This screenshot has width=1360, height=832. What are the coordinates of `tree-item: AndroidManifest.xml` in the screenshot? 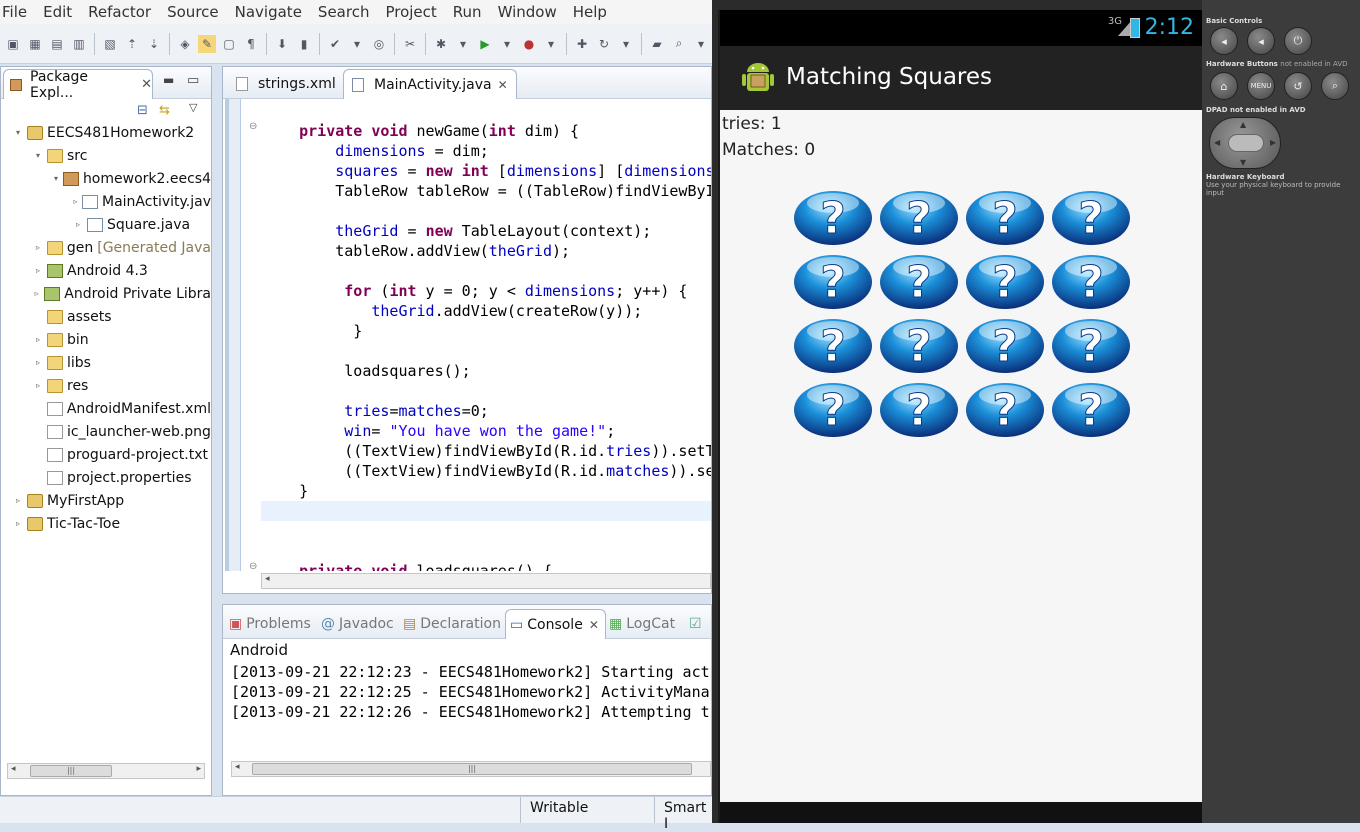 It's located at (106, 408).